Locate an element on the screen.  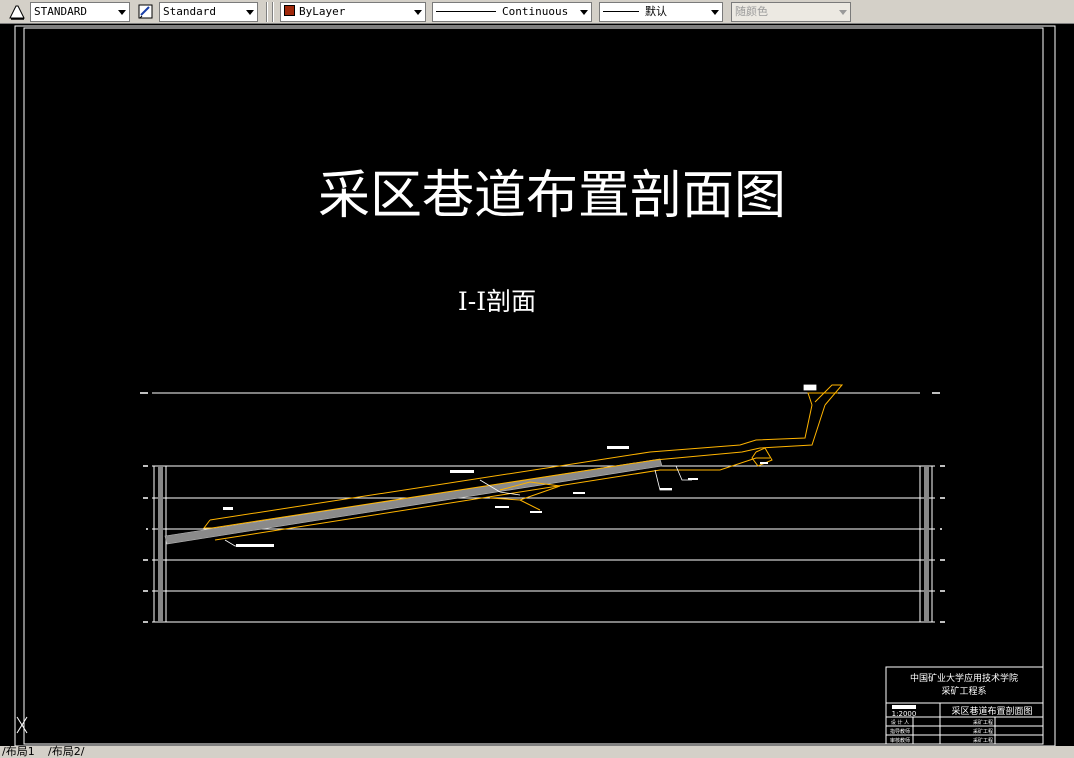
plot-style-value: 随颜色 is located at coordinates (751, 11).